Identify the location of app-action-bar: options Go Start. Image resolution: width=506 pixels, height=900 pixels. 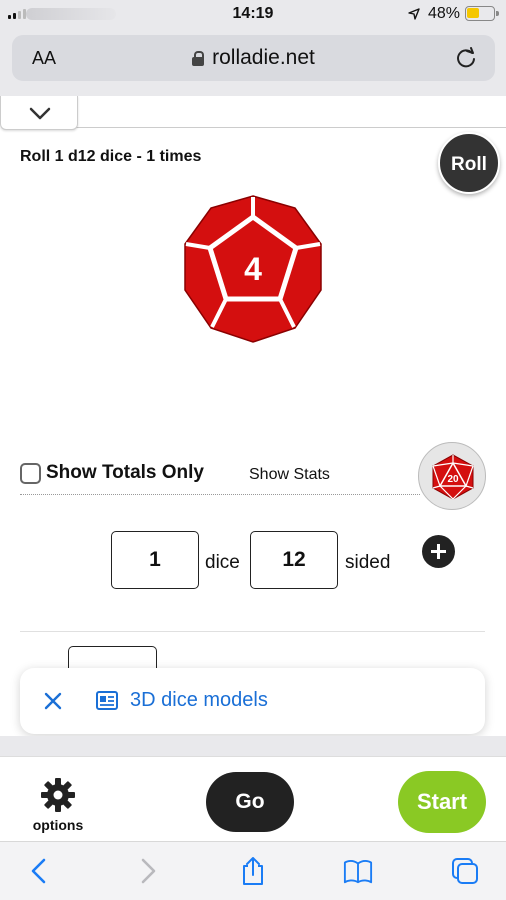
(253, 798).